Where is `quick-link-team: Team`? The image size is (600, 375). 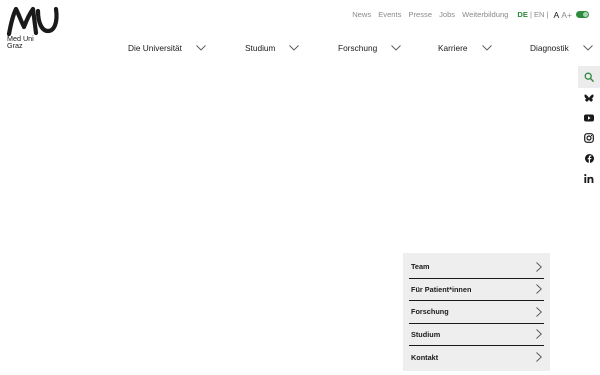 quick-link-team: Team is located at coordinates (476, 267).